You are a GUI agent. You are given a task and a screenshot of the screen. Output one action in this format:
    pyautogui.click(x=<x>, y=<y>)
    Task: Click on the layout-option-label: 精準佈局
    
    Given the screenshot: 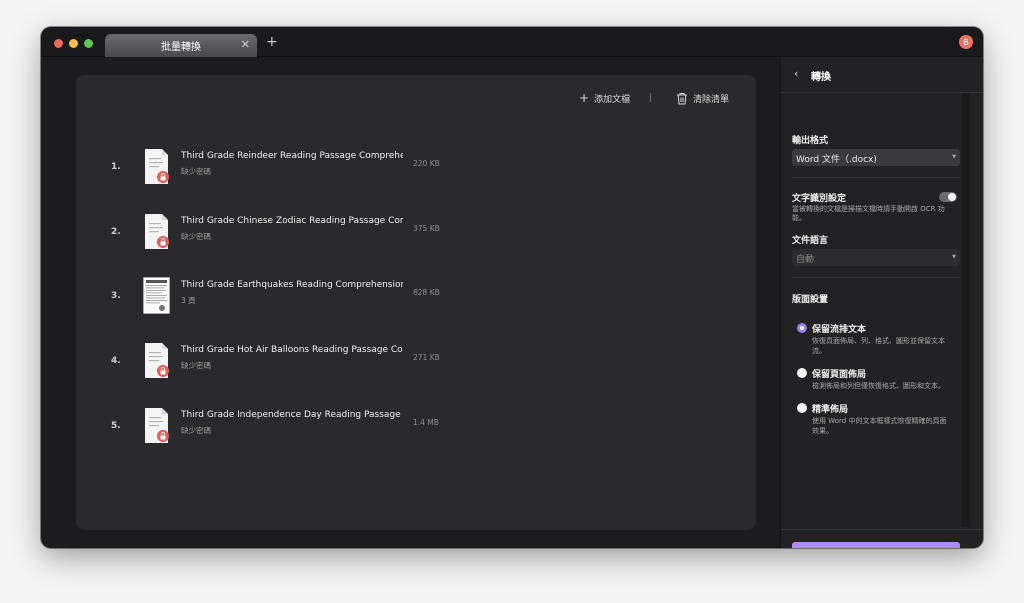 What is the action you would take?
    pyautogui.click(x=830, y=410)
    